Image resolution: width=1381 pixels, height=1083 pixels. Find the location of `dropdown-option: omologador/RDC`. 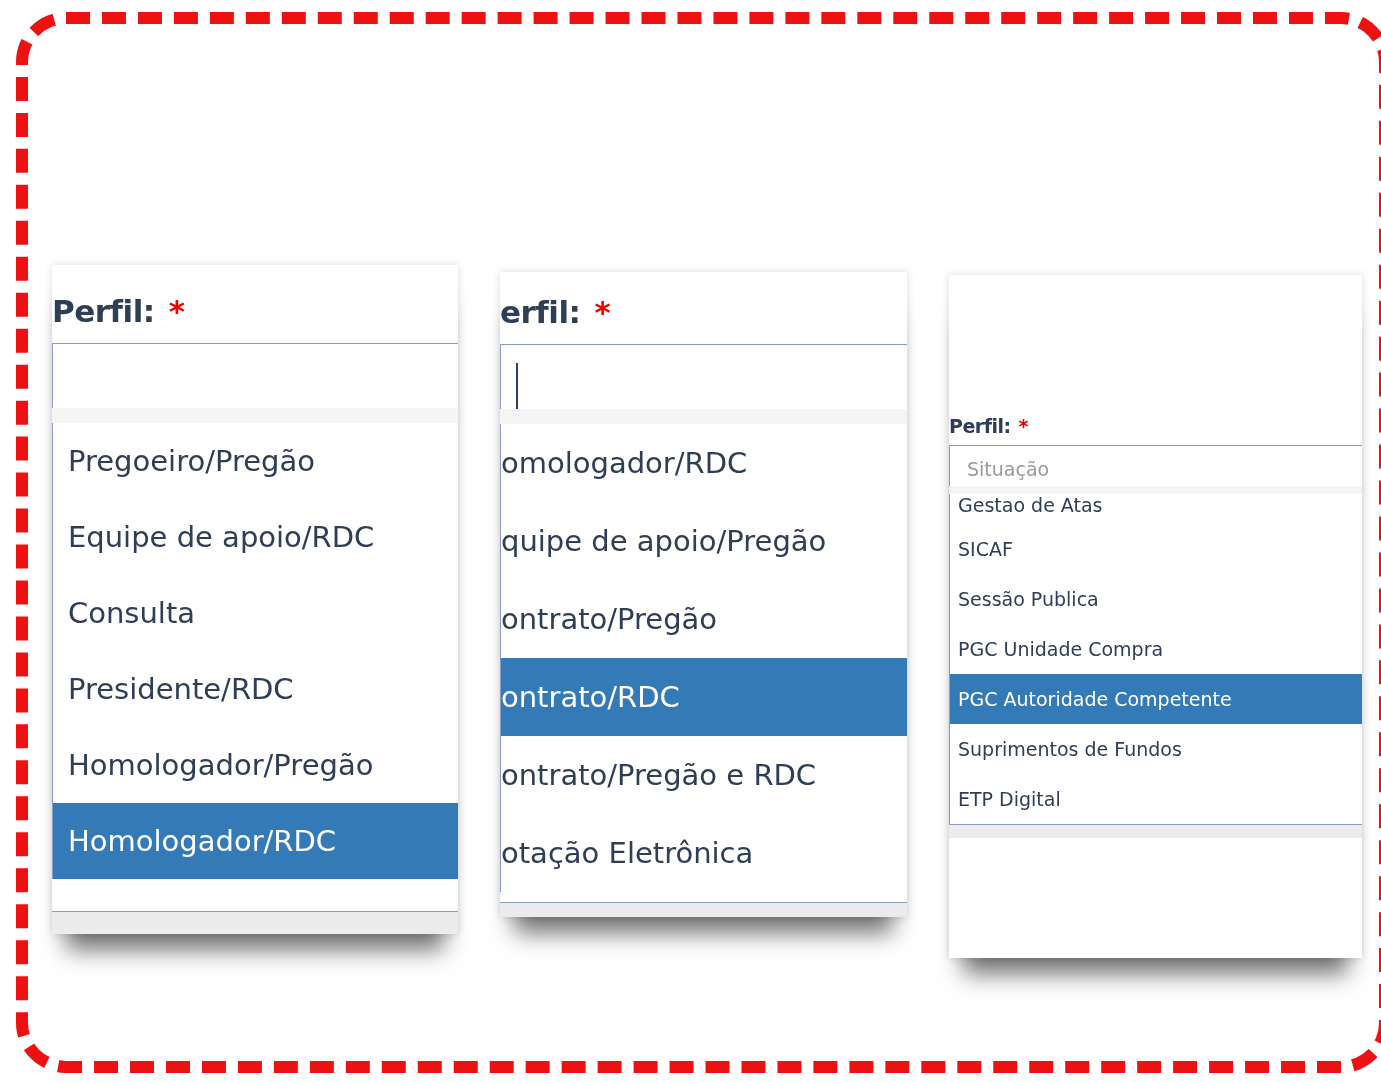

dropdown-option: omologador/RDC is located at coordinates (704, 463).